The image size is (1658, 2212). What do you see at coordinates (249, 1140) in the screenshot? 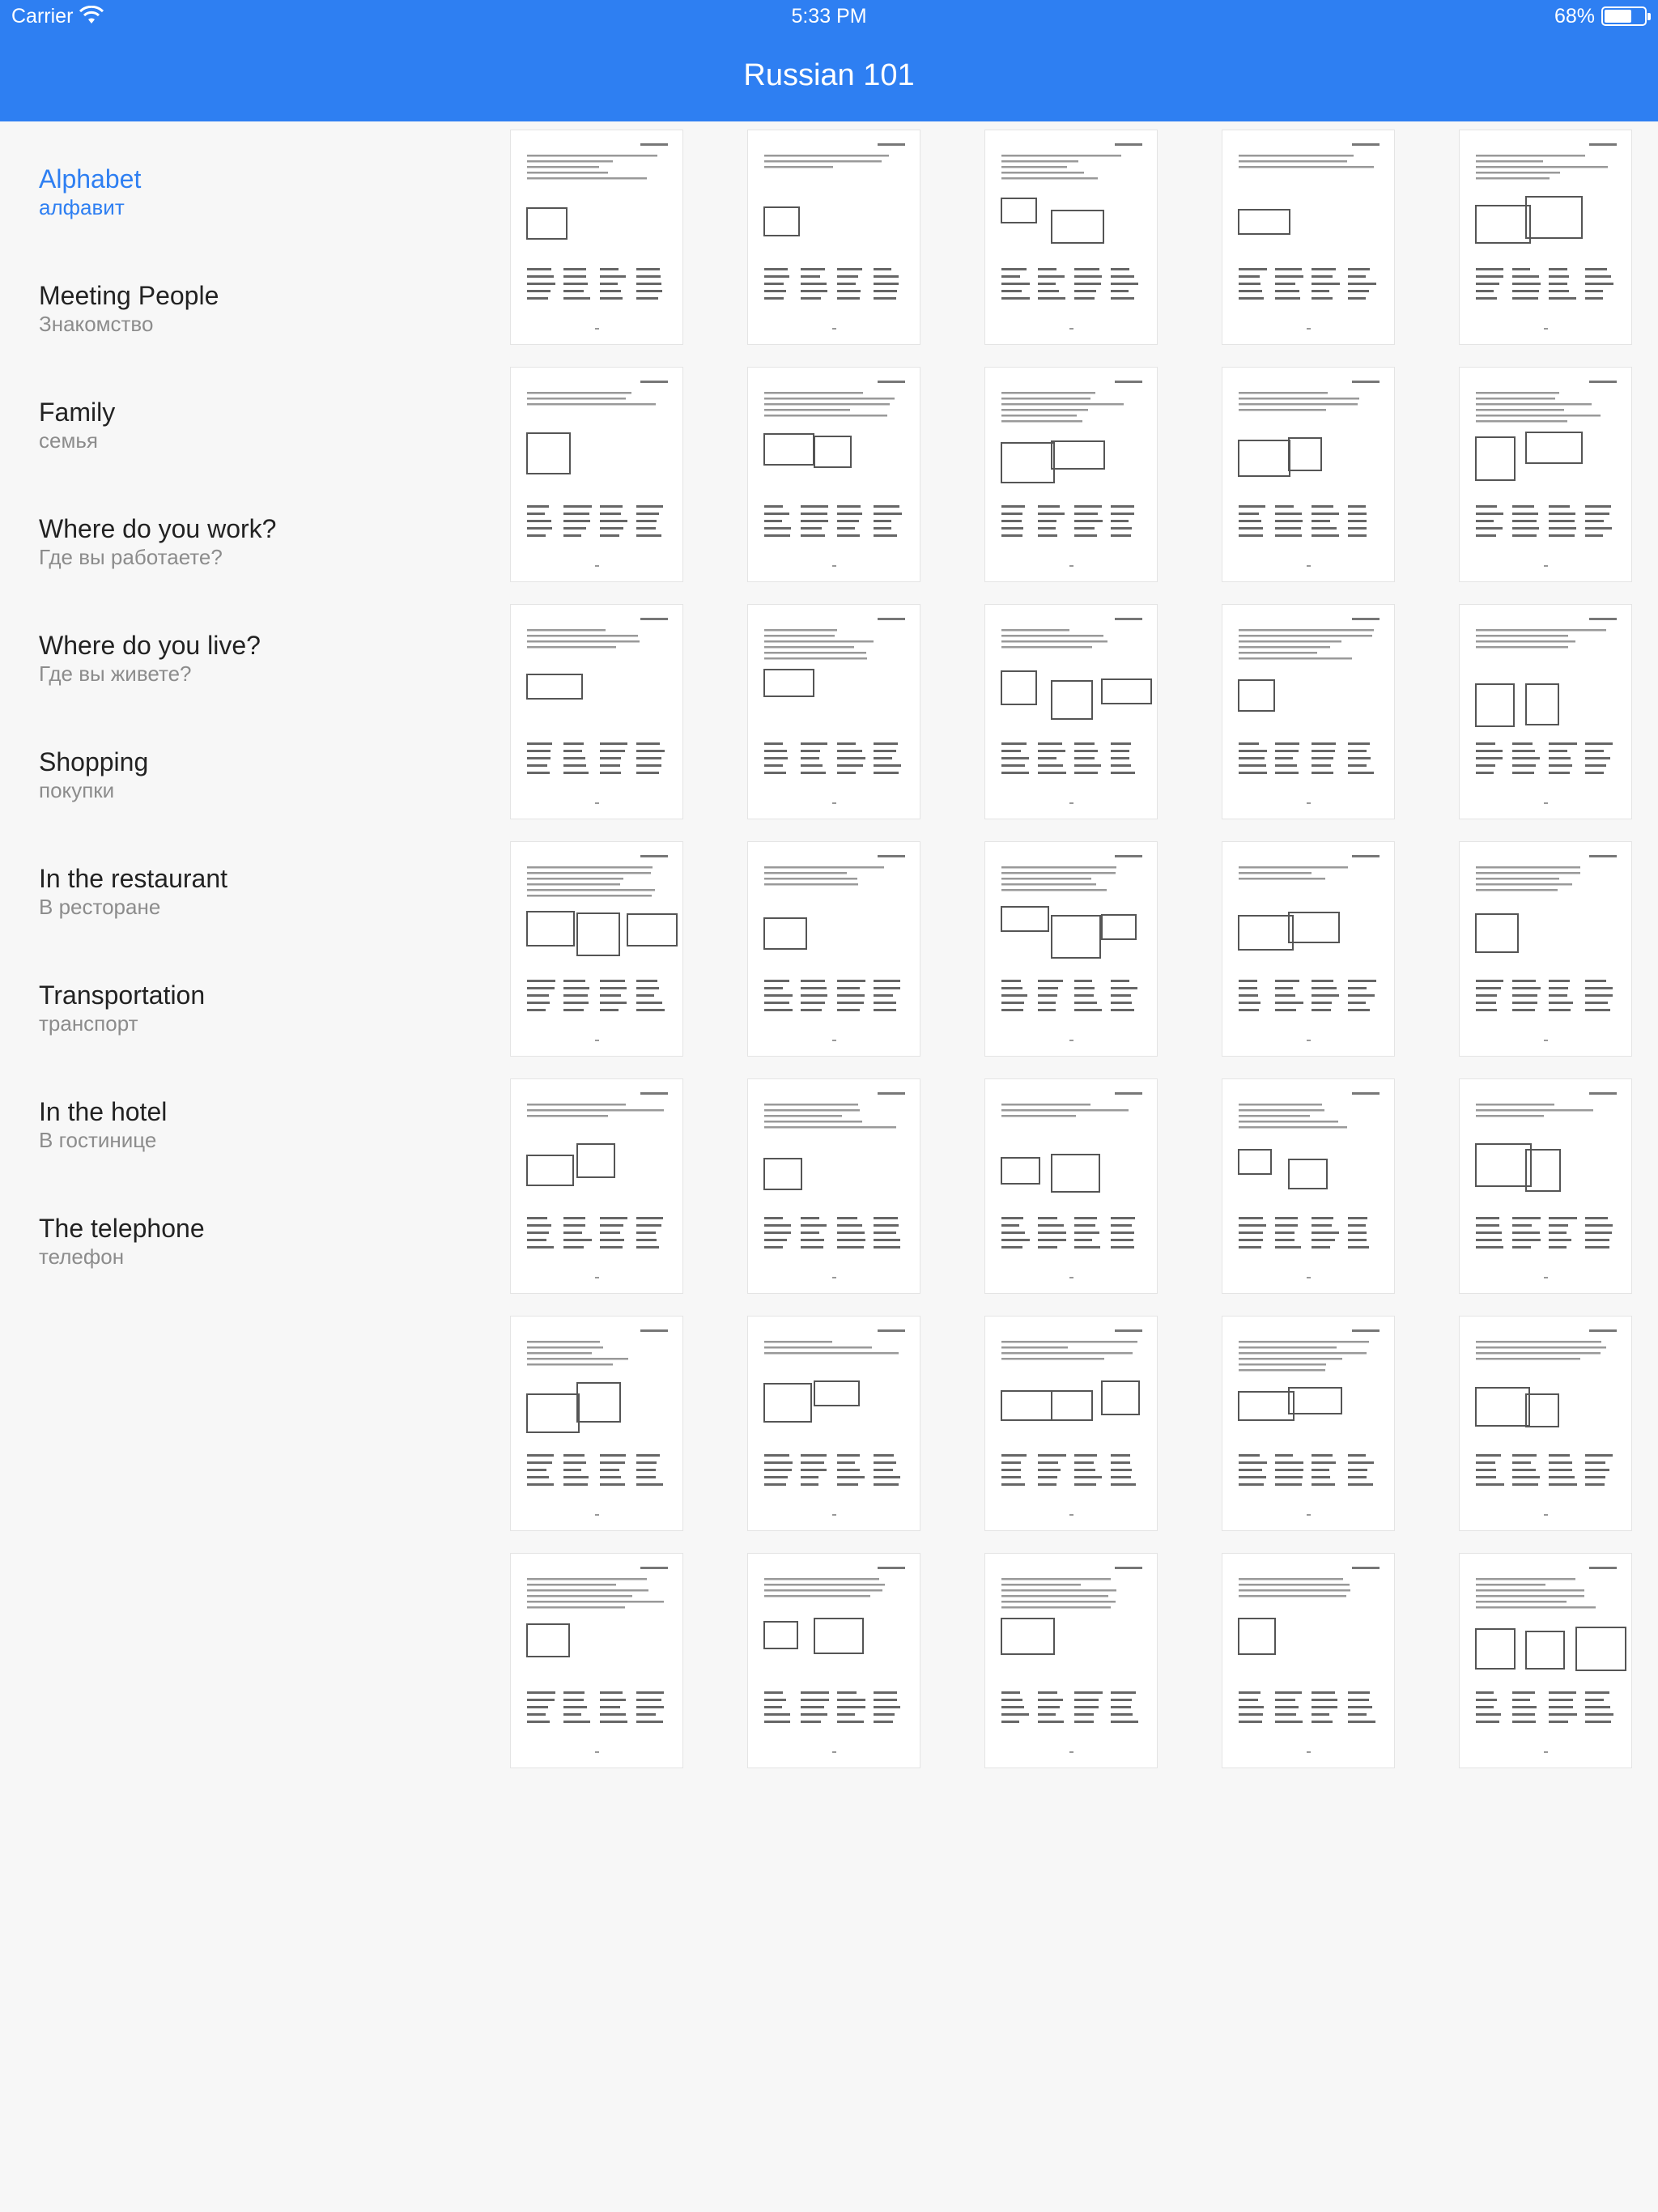
I see `sidebar-item-in-the-hotel: In the hotel В гостинице` at bounding box center [249, 1140].